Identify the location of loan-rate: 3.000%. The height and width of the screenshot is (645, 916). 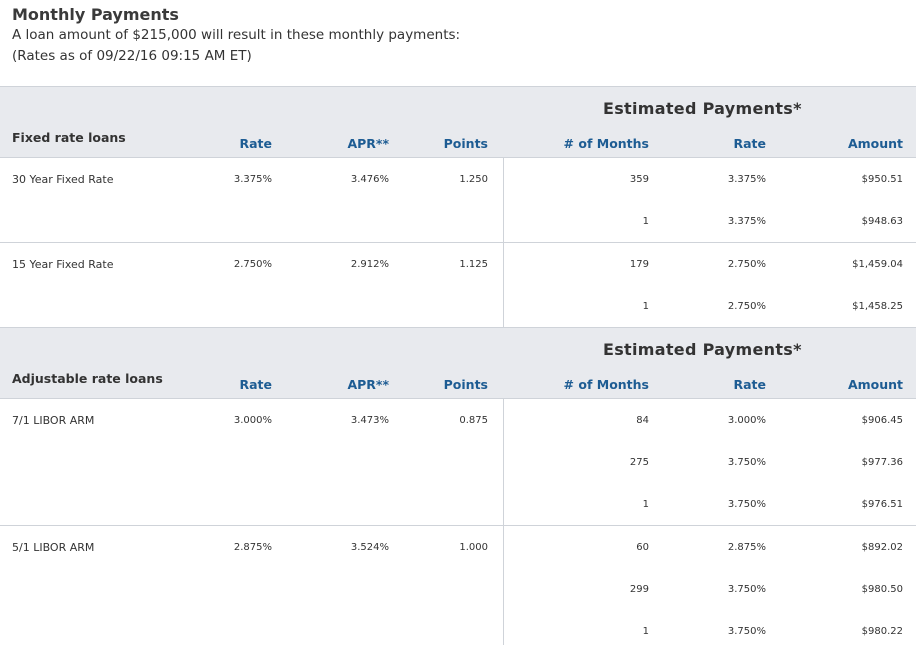
(252, 420).